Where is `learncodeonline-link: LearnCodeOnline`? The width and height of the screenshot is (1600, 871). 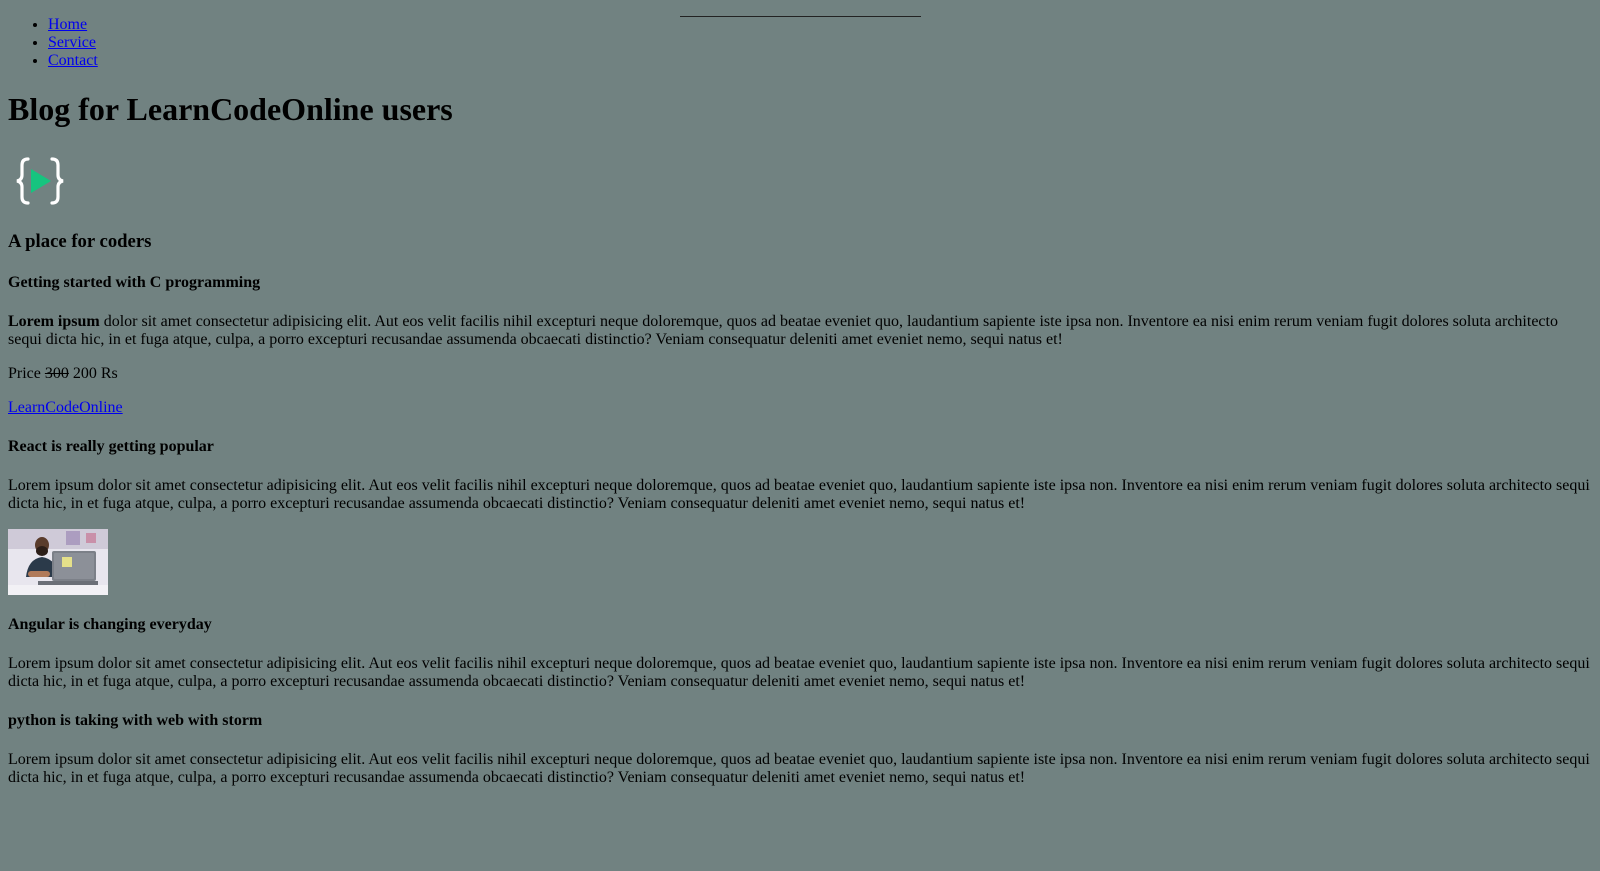 learncodeonline-link: LearnCodeOnline is located at coordinates (65, 407).